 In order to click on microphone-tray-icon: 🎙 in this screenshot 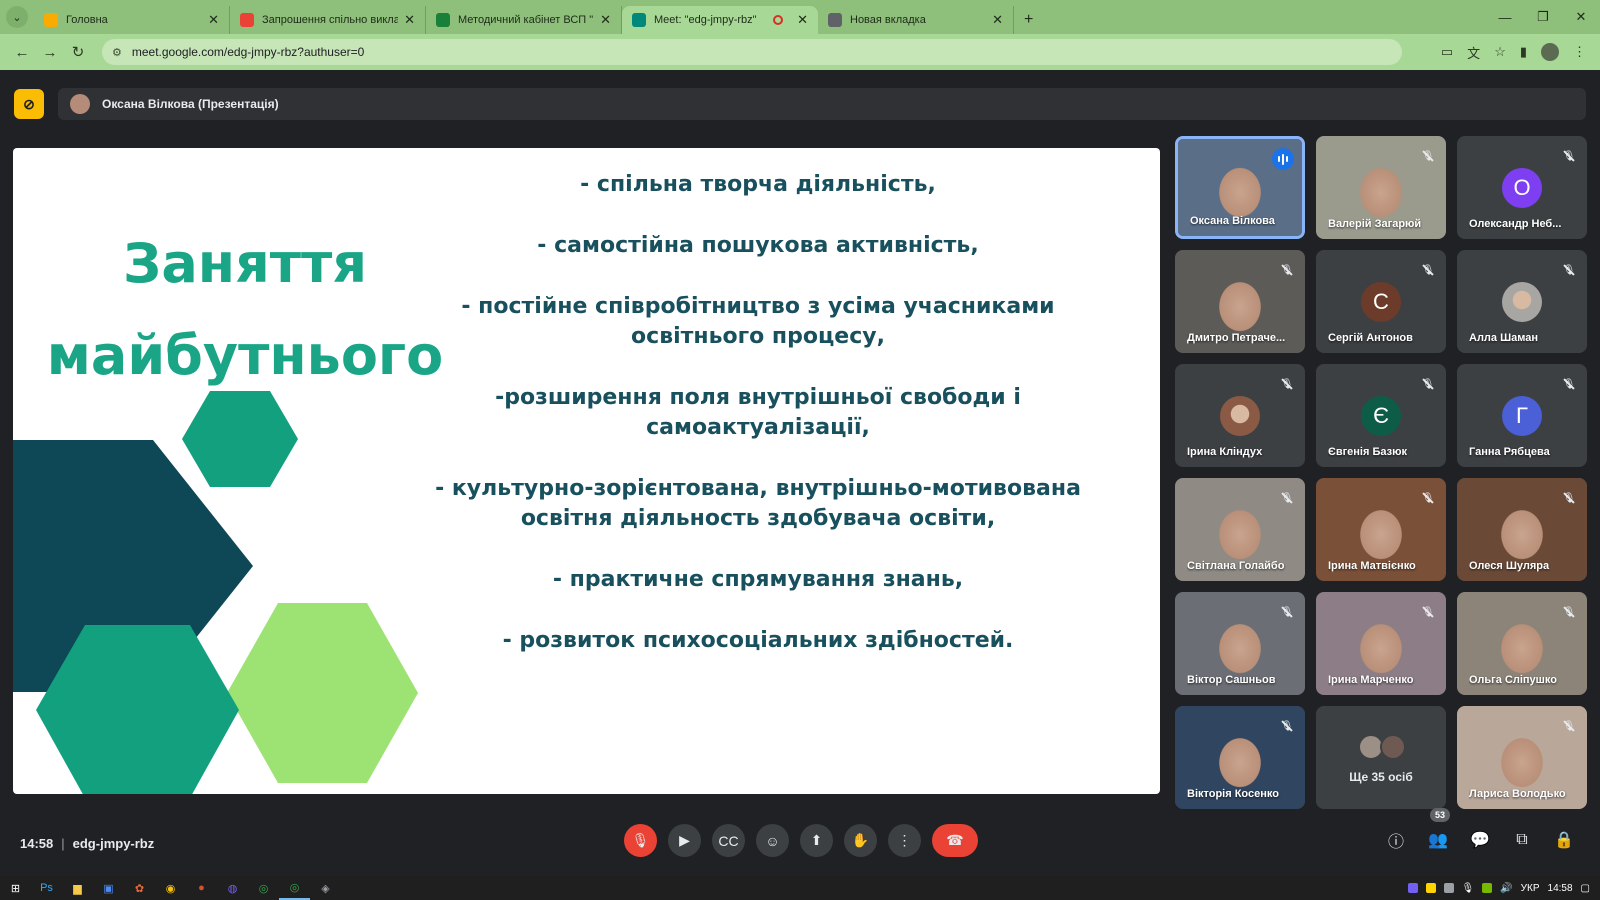, I will do `click(1468, 888)`.